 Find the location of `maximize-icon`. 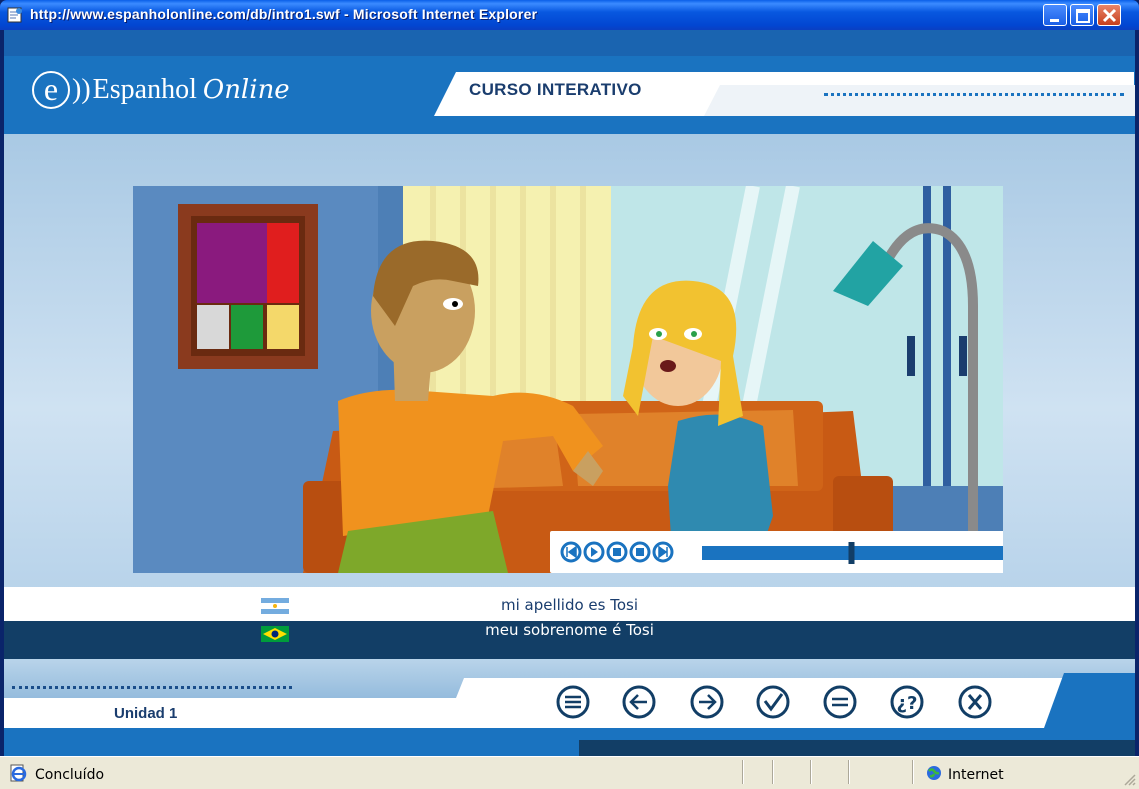

maximize-icon is located at coordinates (1083, 16).